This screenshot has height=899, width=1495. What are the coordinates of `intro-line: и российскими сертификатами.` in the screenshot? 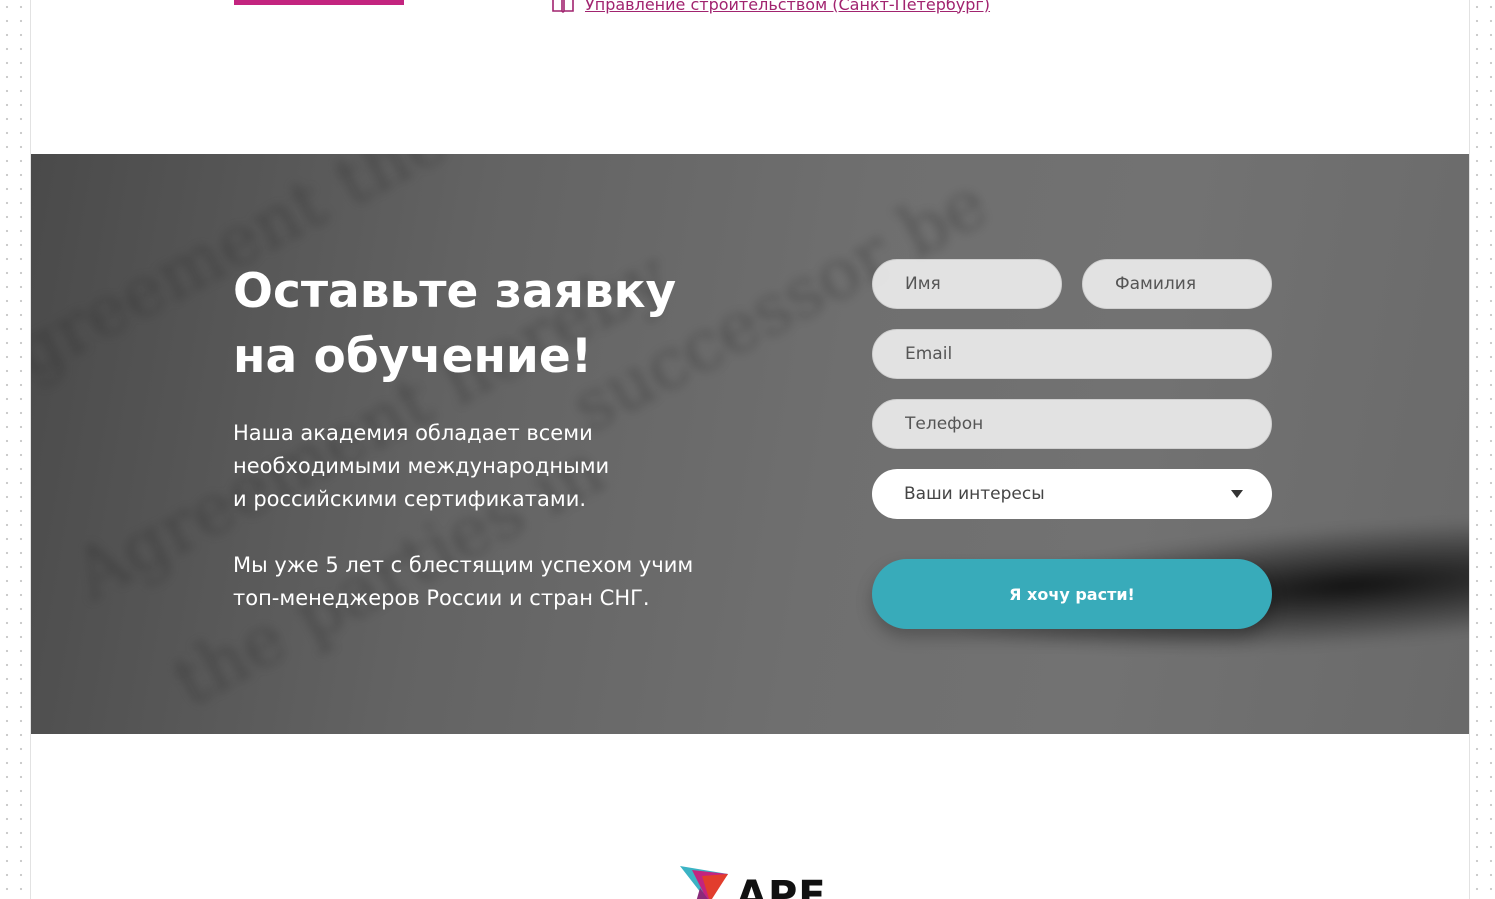 It's located at (410, 499).